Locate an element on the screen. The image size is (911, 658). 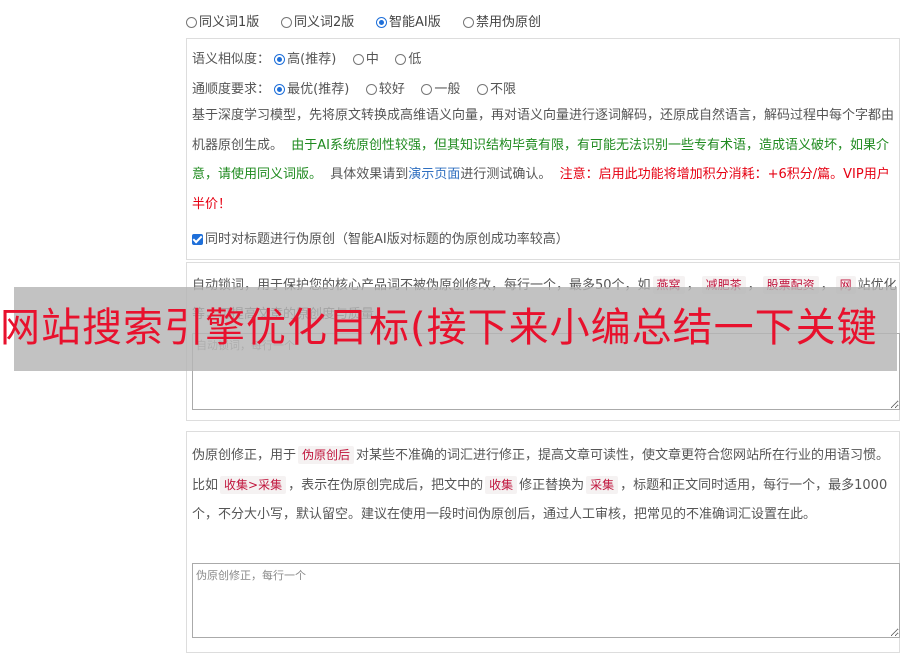
similarity-high: 高(推荐) is located at coordinates (305, 59).